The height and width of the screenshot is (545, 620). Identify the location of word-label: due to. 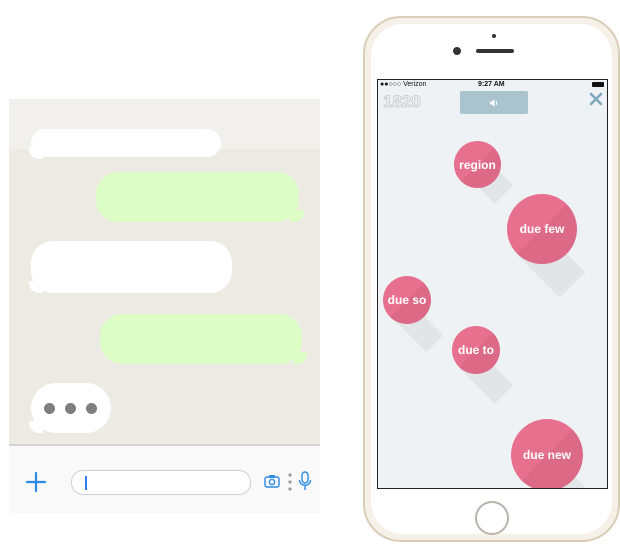
(476, 350).